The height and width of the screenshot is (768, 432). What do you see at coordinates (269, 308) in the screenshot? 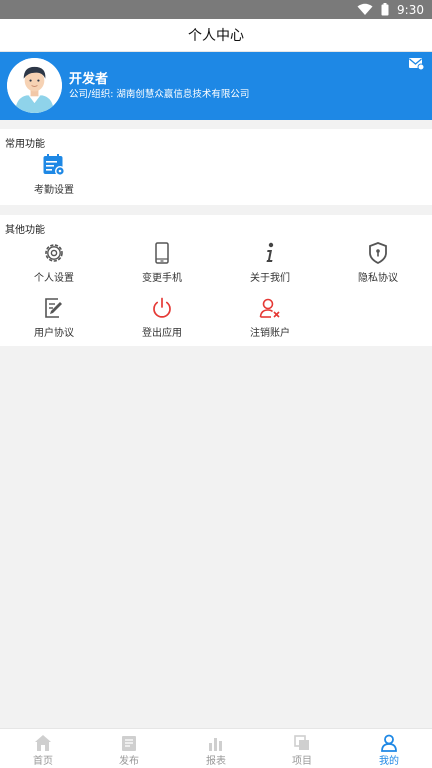
I see `user-remove-icon` at bounding box center [269, 308].